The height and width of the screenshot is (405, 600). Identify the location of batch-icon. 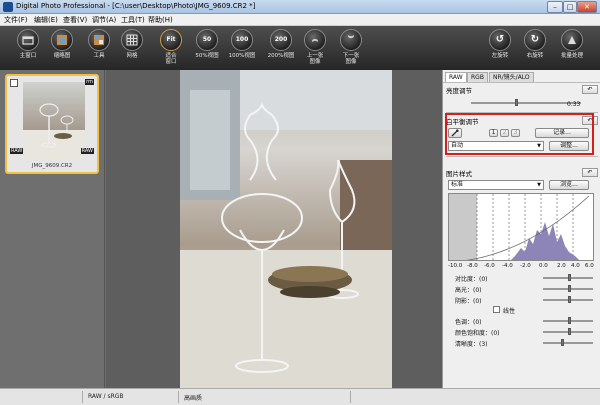
(572, 40).